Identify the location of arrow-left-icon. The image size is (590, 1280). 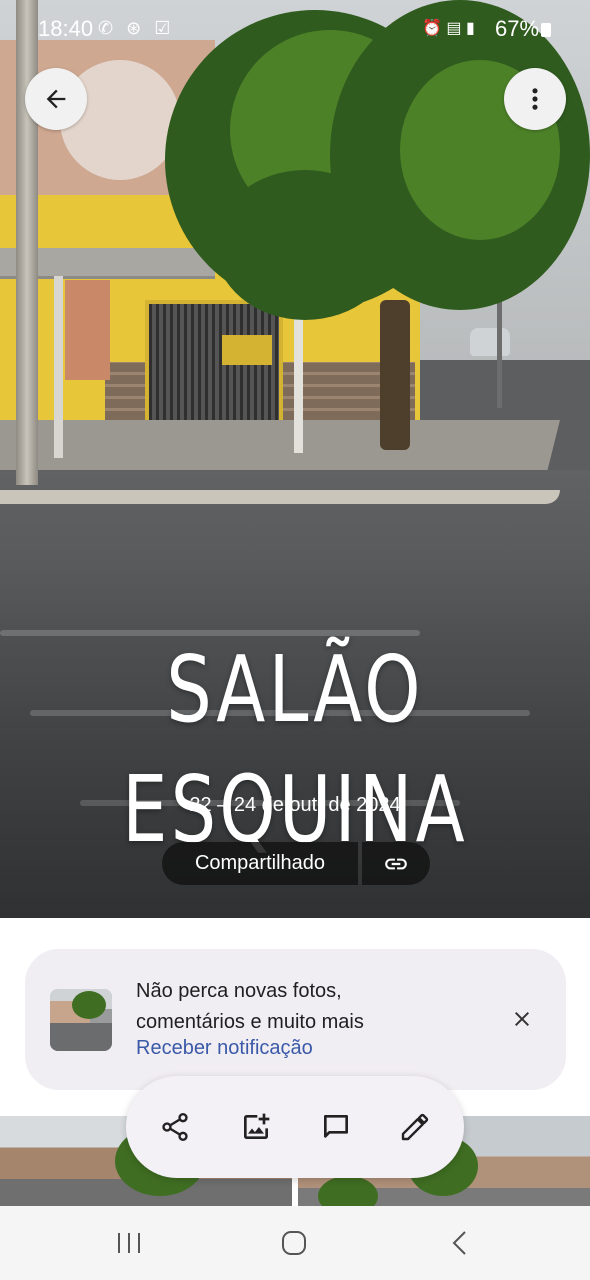
(56, 99).